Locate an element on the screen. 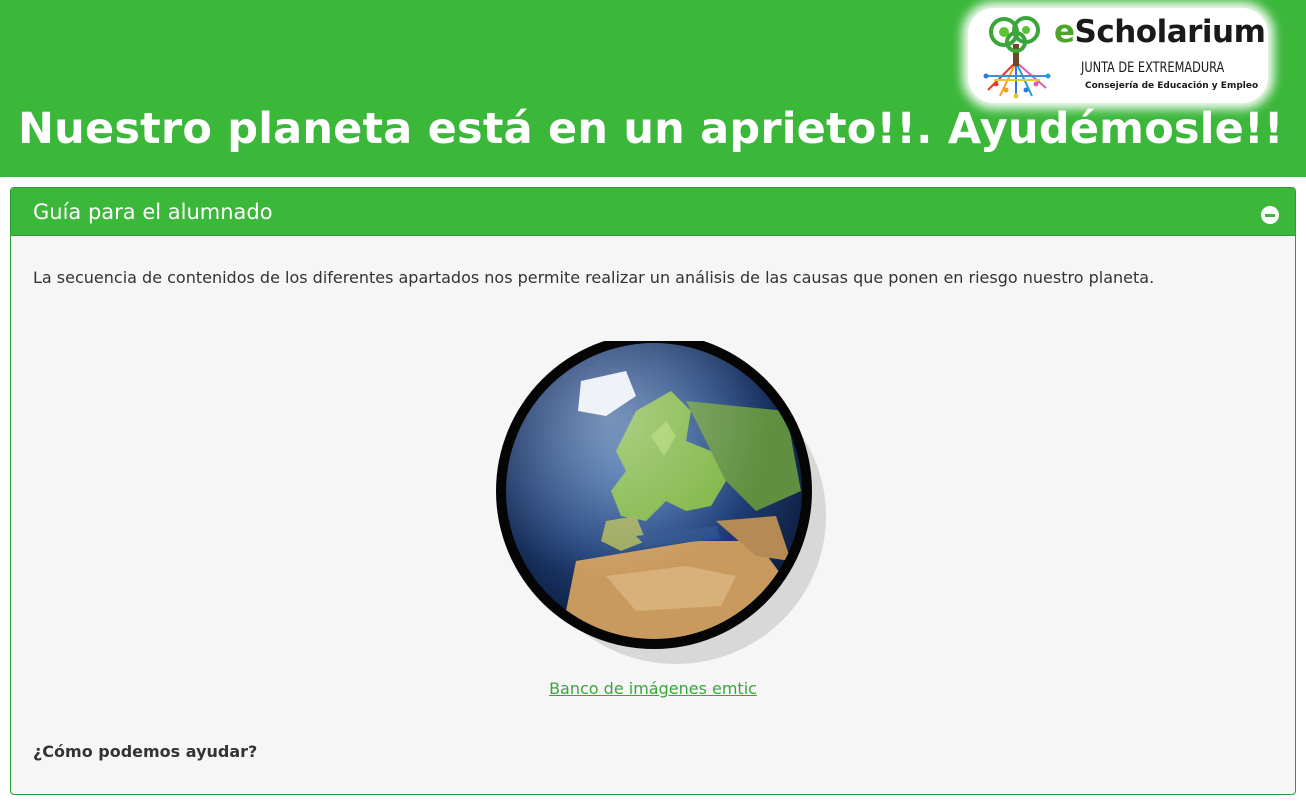 This screenshot has width=1306, height=803. minus-circle-icon is located at coordinates (1270, 215).